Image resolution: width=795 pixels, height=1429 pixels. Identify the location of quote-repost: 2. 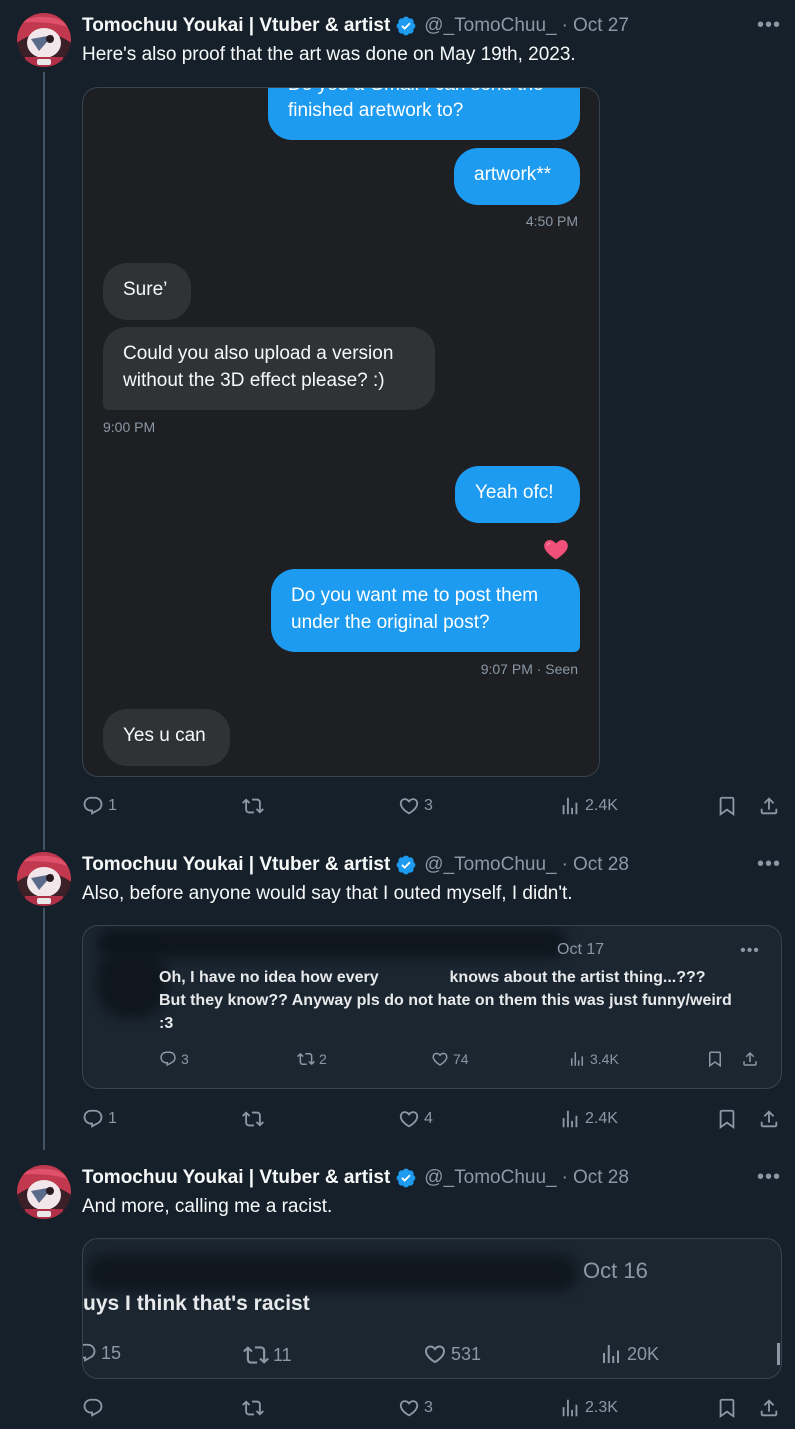
(312, 1059).